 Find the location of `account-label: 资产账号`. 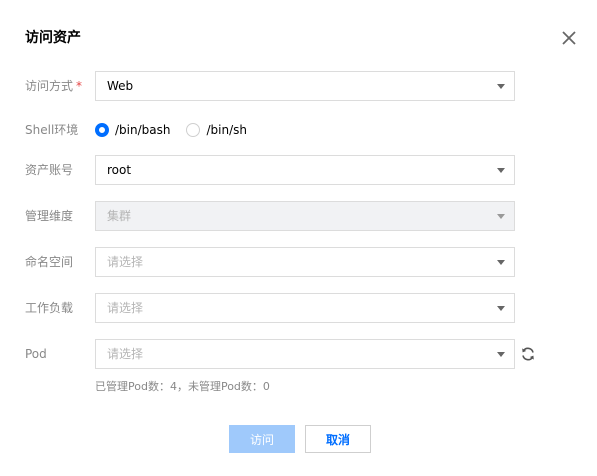

account-label: 资产账号 is located at coordinates (49, 170).